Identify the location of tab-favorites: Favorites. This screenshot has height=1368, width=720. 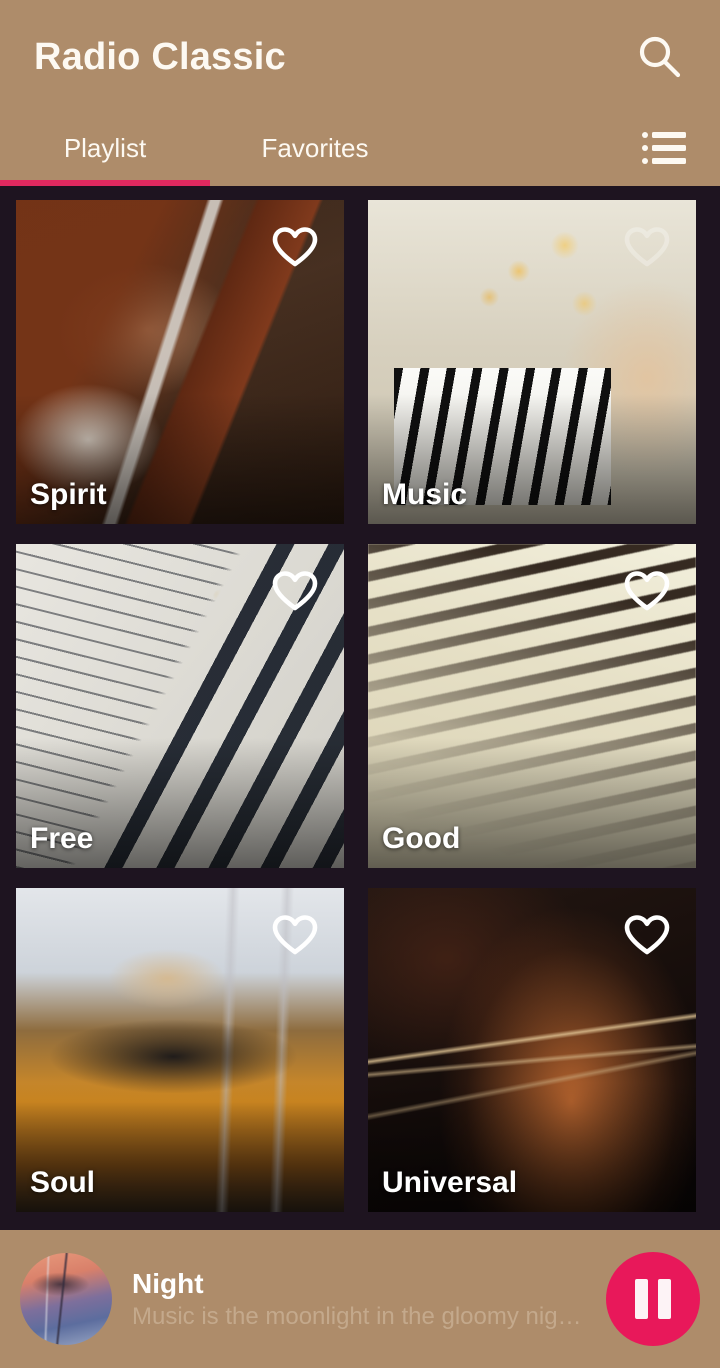
(315, 148).